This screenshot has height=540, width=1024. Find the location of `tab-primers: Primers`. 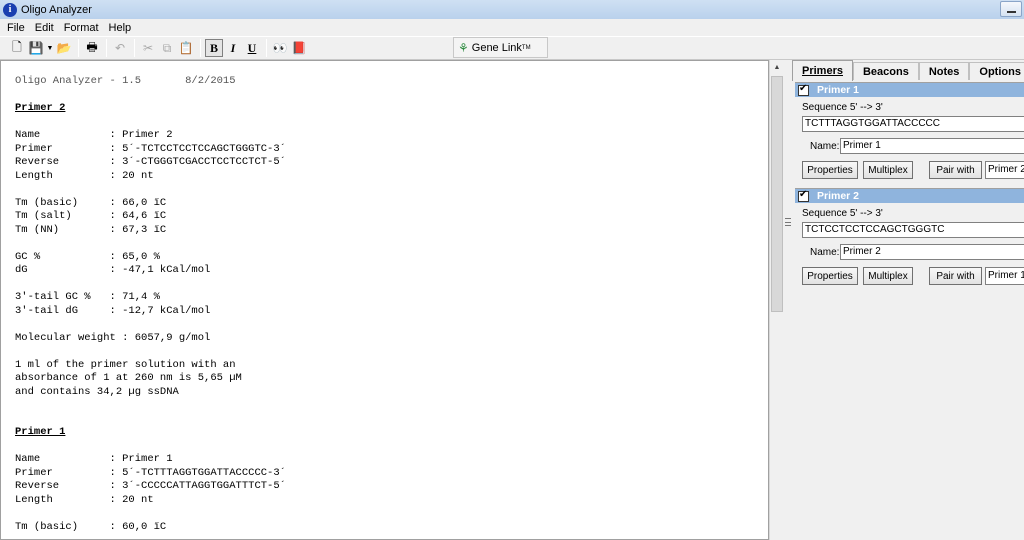

tab-primers: Primers is located at coordinates (822, 70).